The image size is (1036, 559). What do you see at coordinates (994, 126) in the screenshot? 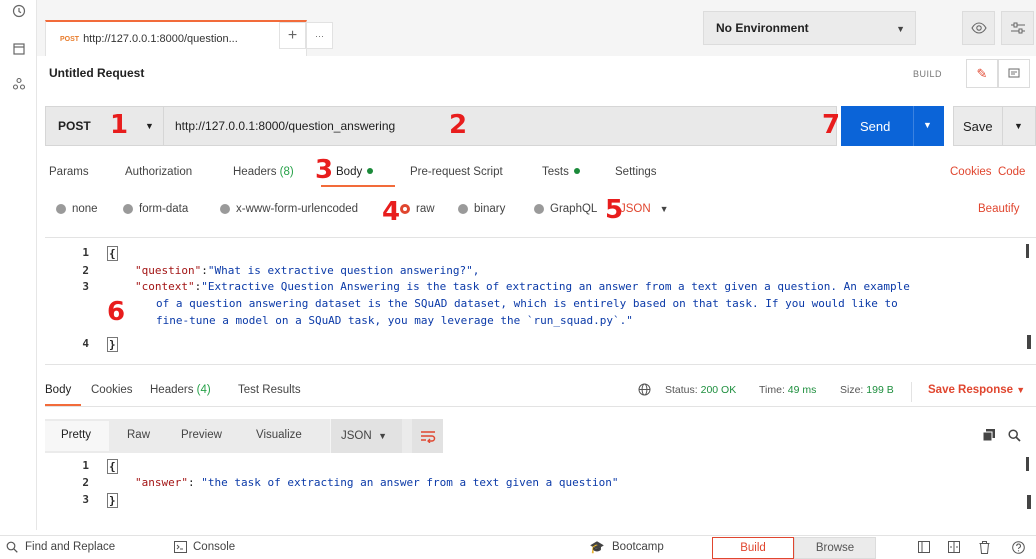
I see `save-button: Save ▼` at bounding box center [994, 126].